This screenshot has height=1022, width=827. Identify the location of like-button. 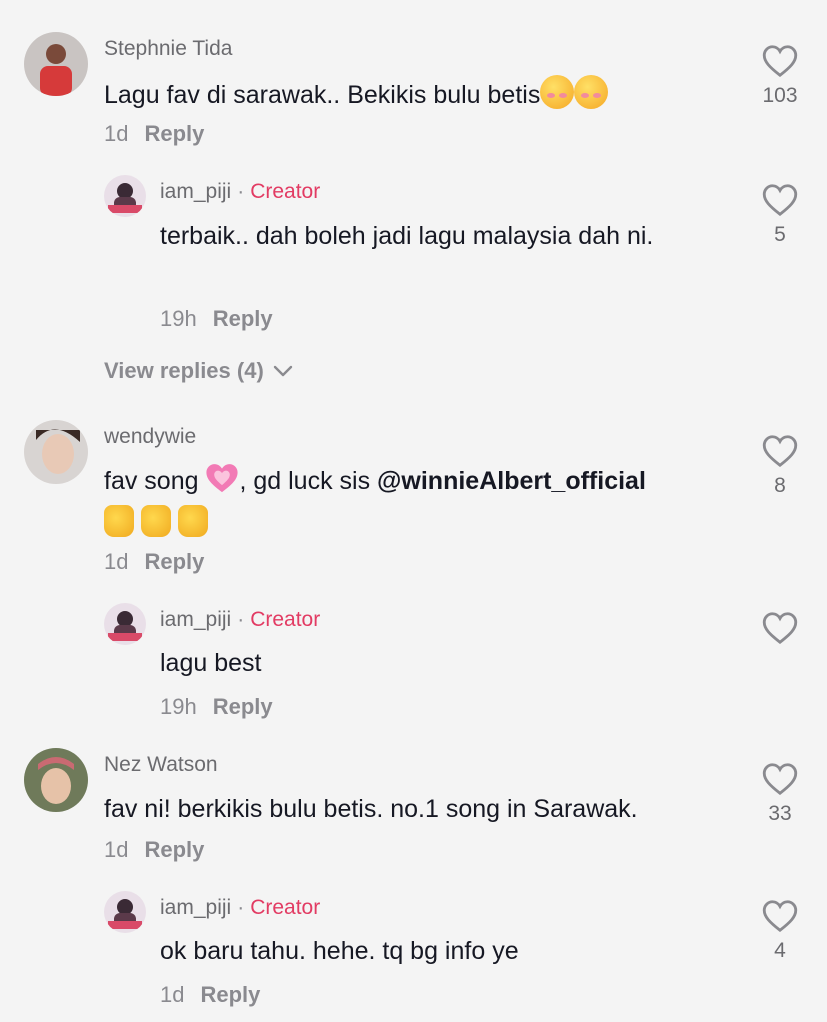
(780, 628).